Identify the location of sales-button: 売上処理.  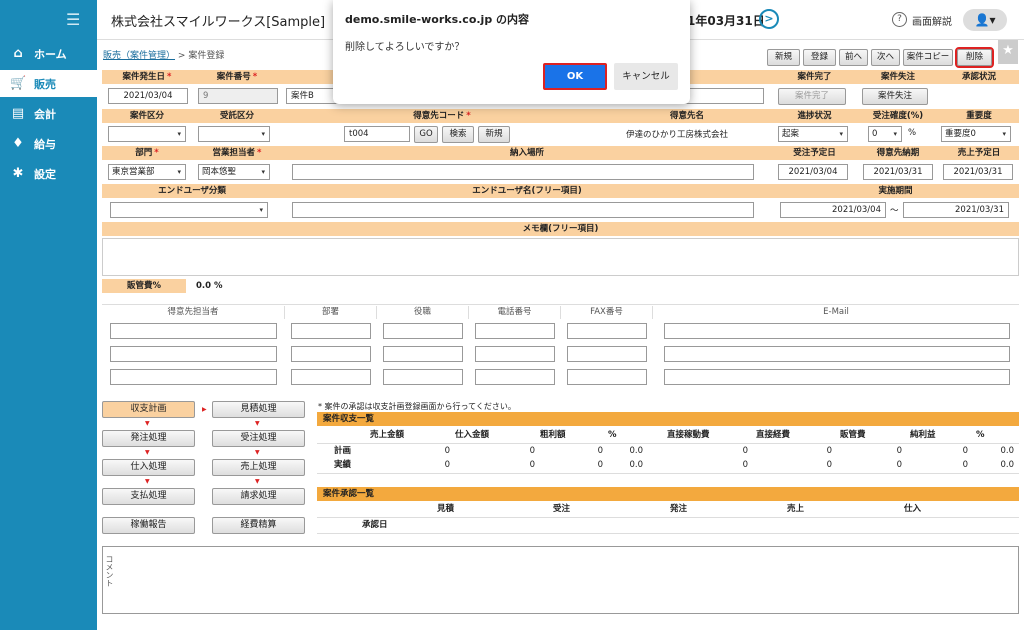
(258, 467).